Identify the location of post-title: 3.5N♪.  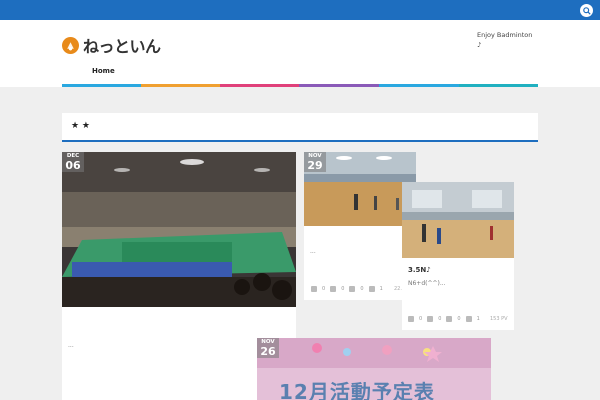
(419, 270).